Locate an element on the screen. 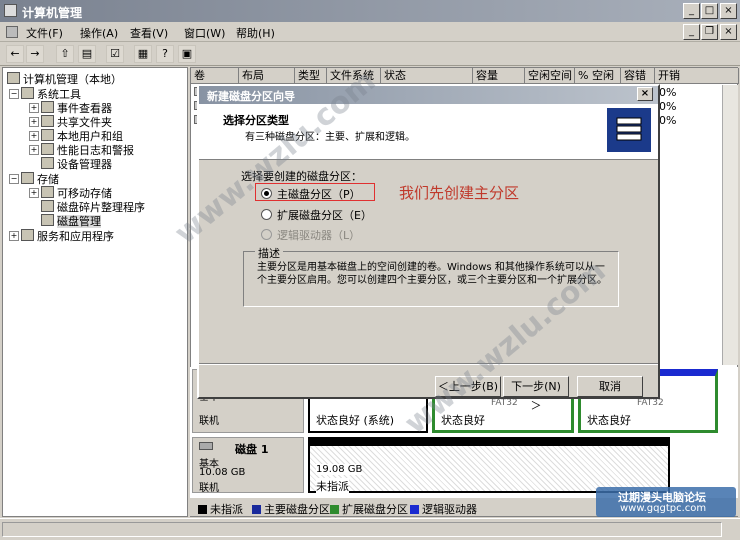 This screenshot has height=540, width=740. device-manager-icon is located at coordinates (47, 163).